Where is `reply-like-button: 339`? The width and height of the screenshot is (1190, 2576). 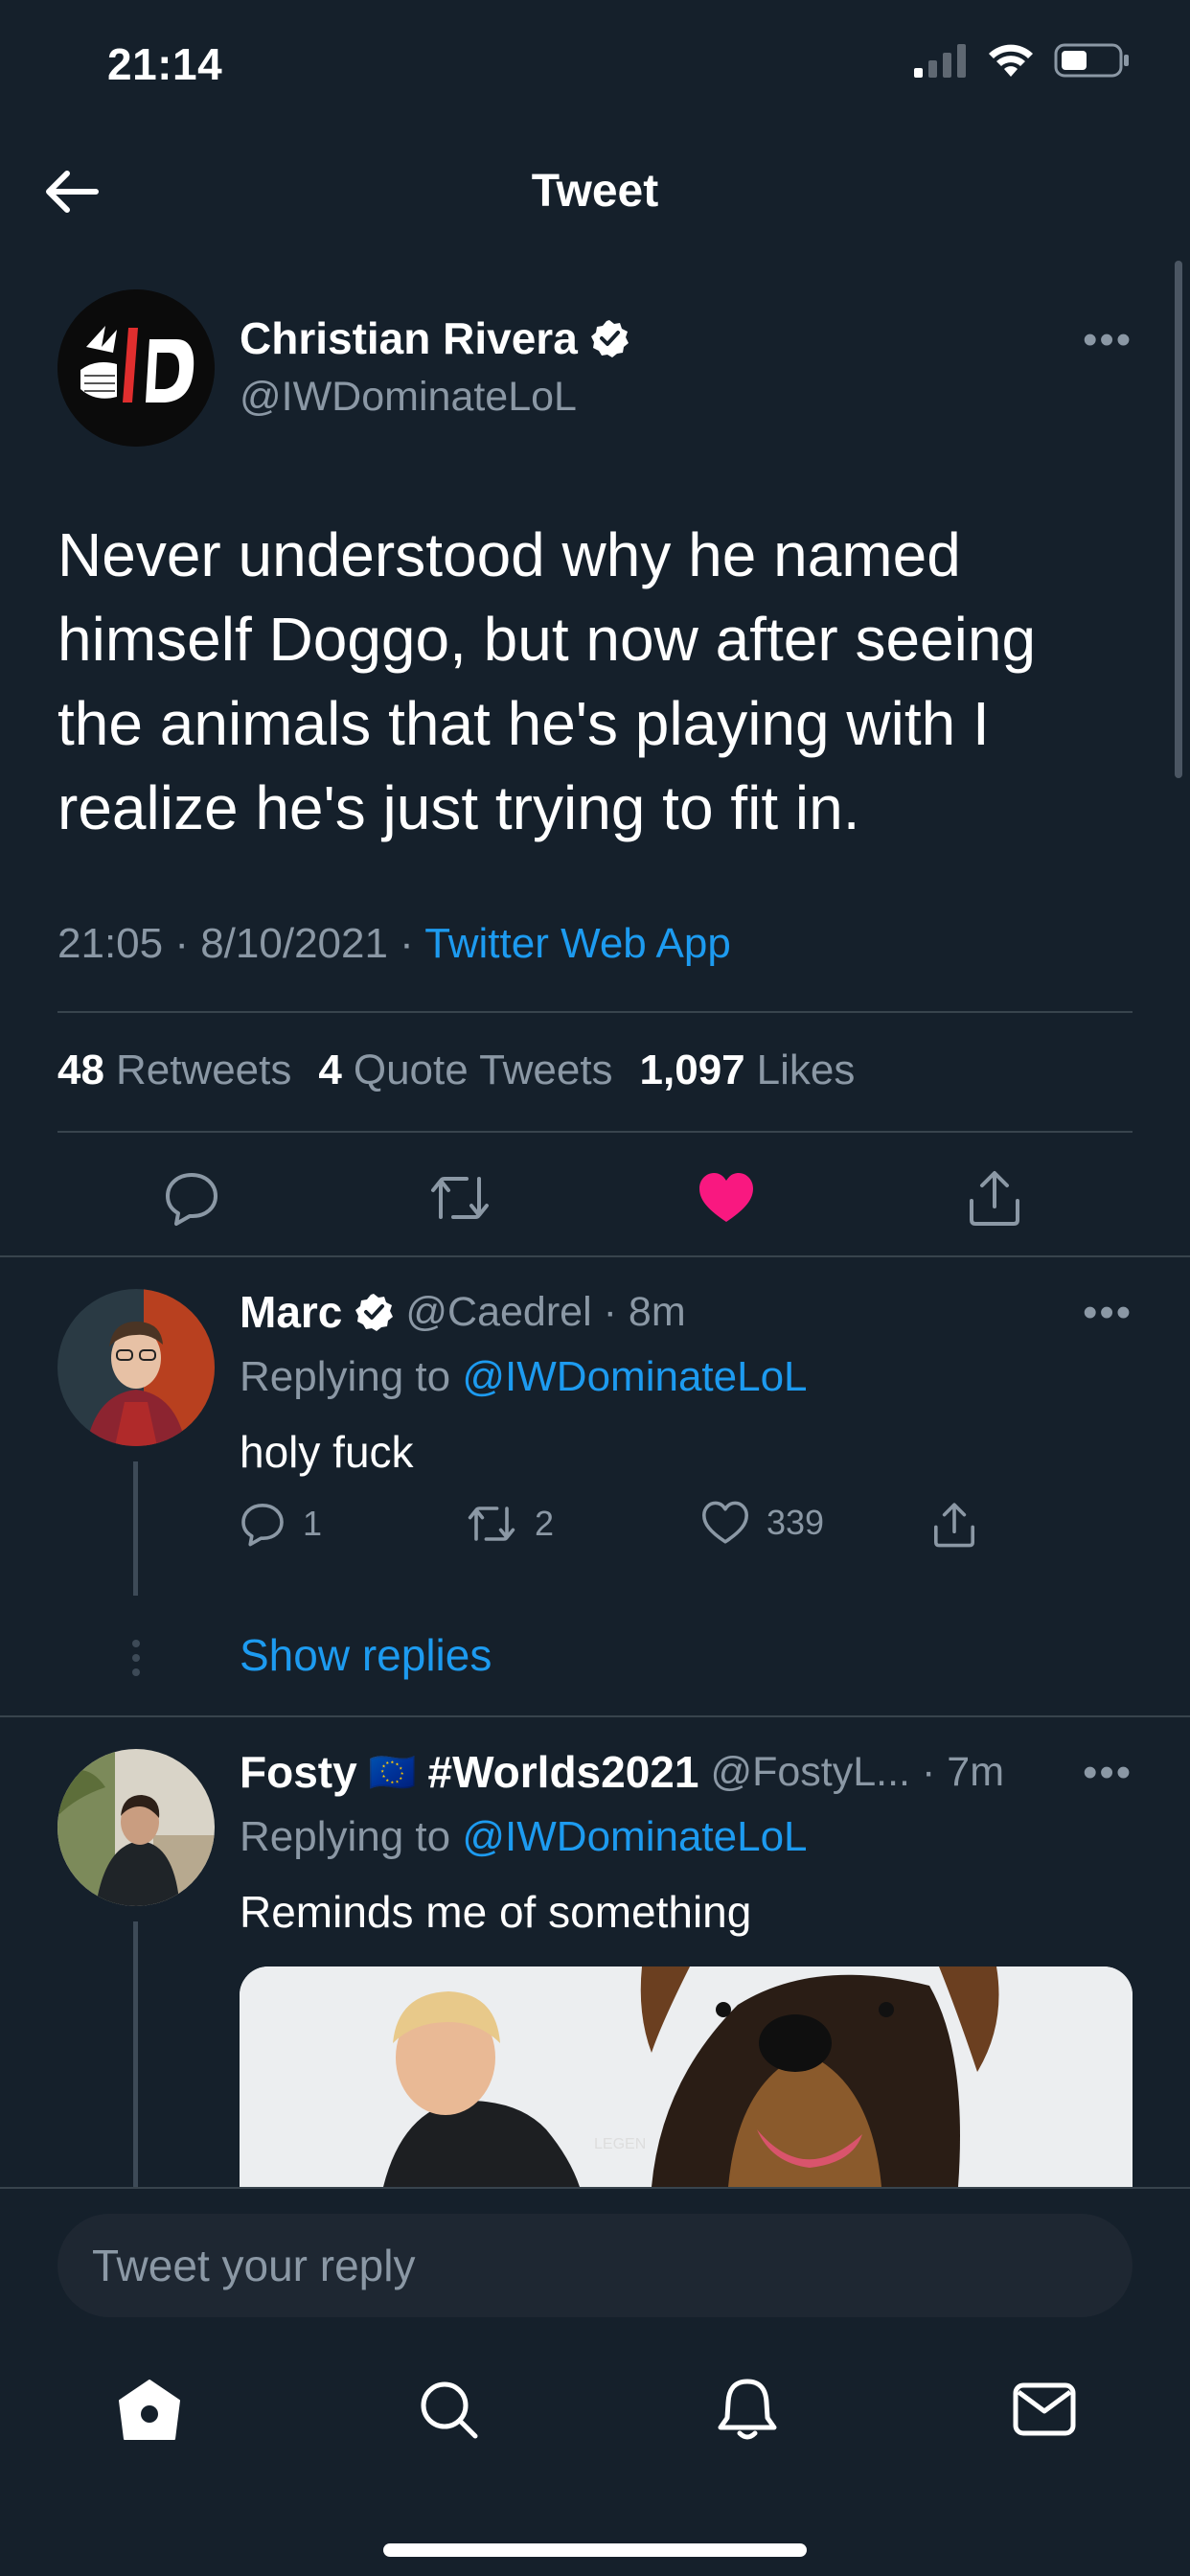
reply-like-button: 339 is located at coordinates (763, 1523).